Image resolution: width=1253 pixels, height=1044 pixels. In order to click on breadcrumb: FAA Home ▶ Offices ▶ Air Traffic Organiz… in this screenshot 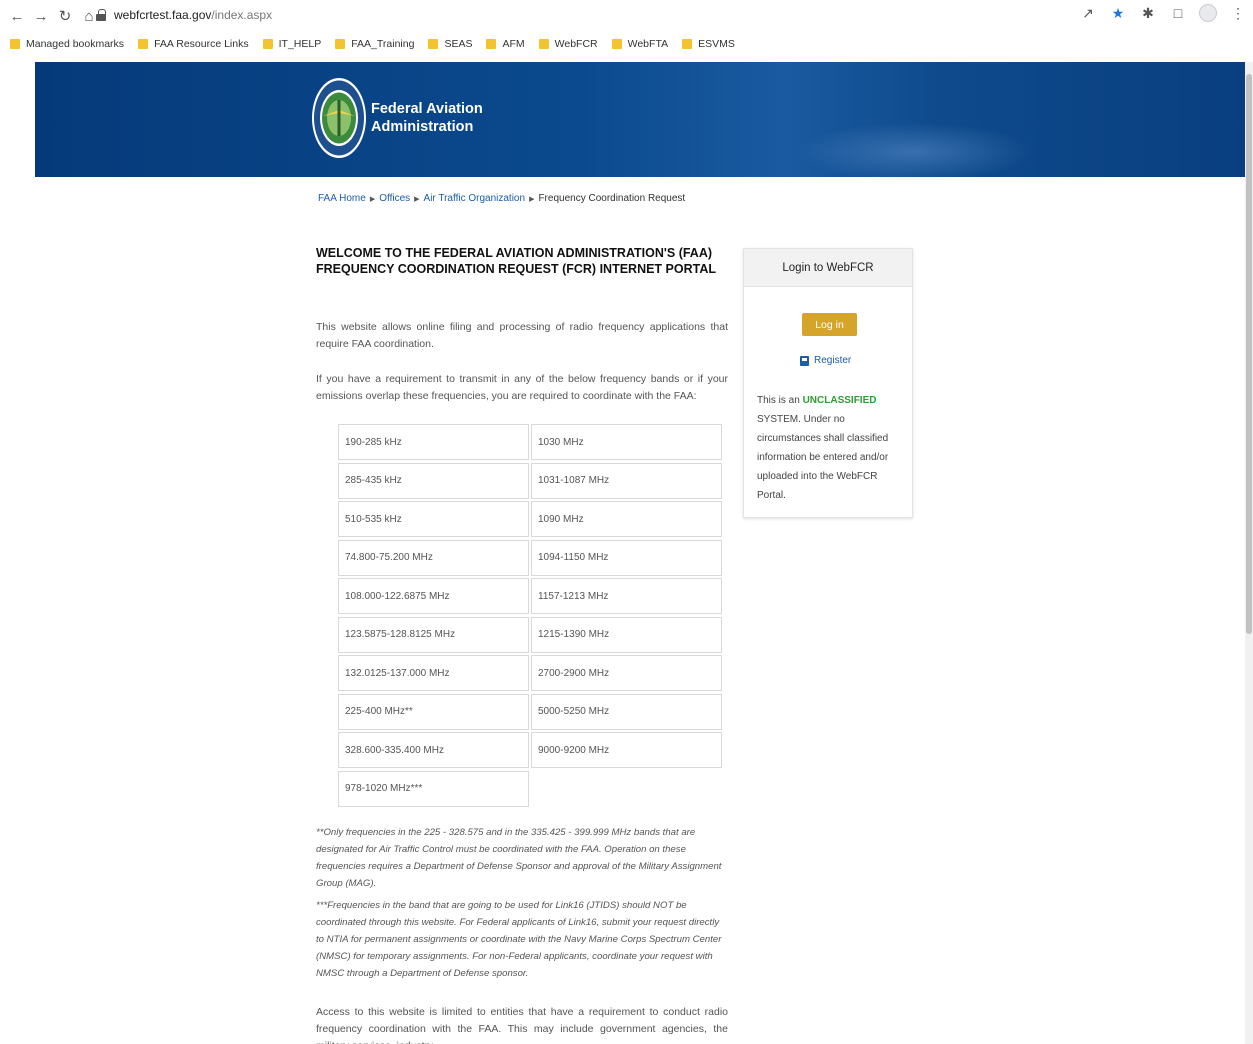, I will do `click(501, 198)`.